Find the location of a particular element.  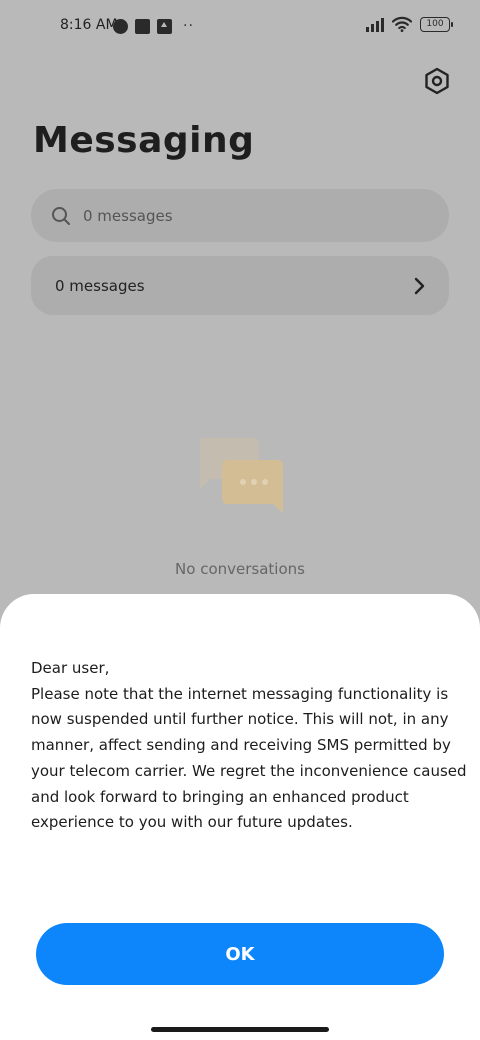

settings-button is located at coordinates (437, 81).